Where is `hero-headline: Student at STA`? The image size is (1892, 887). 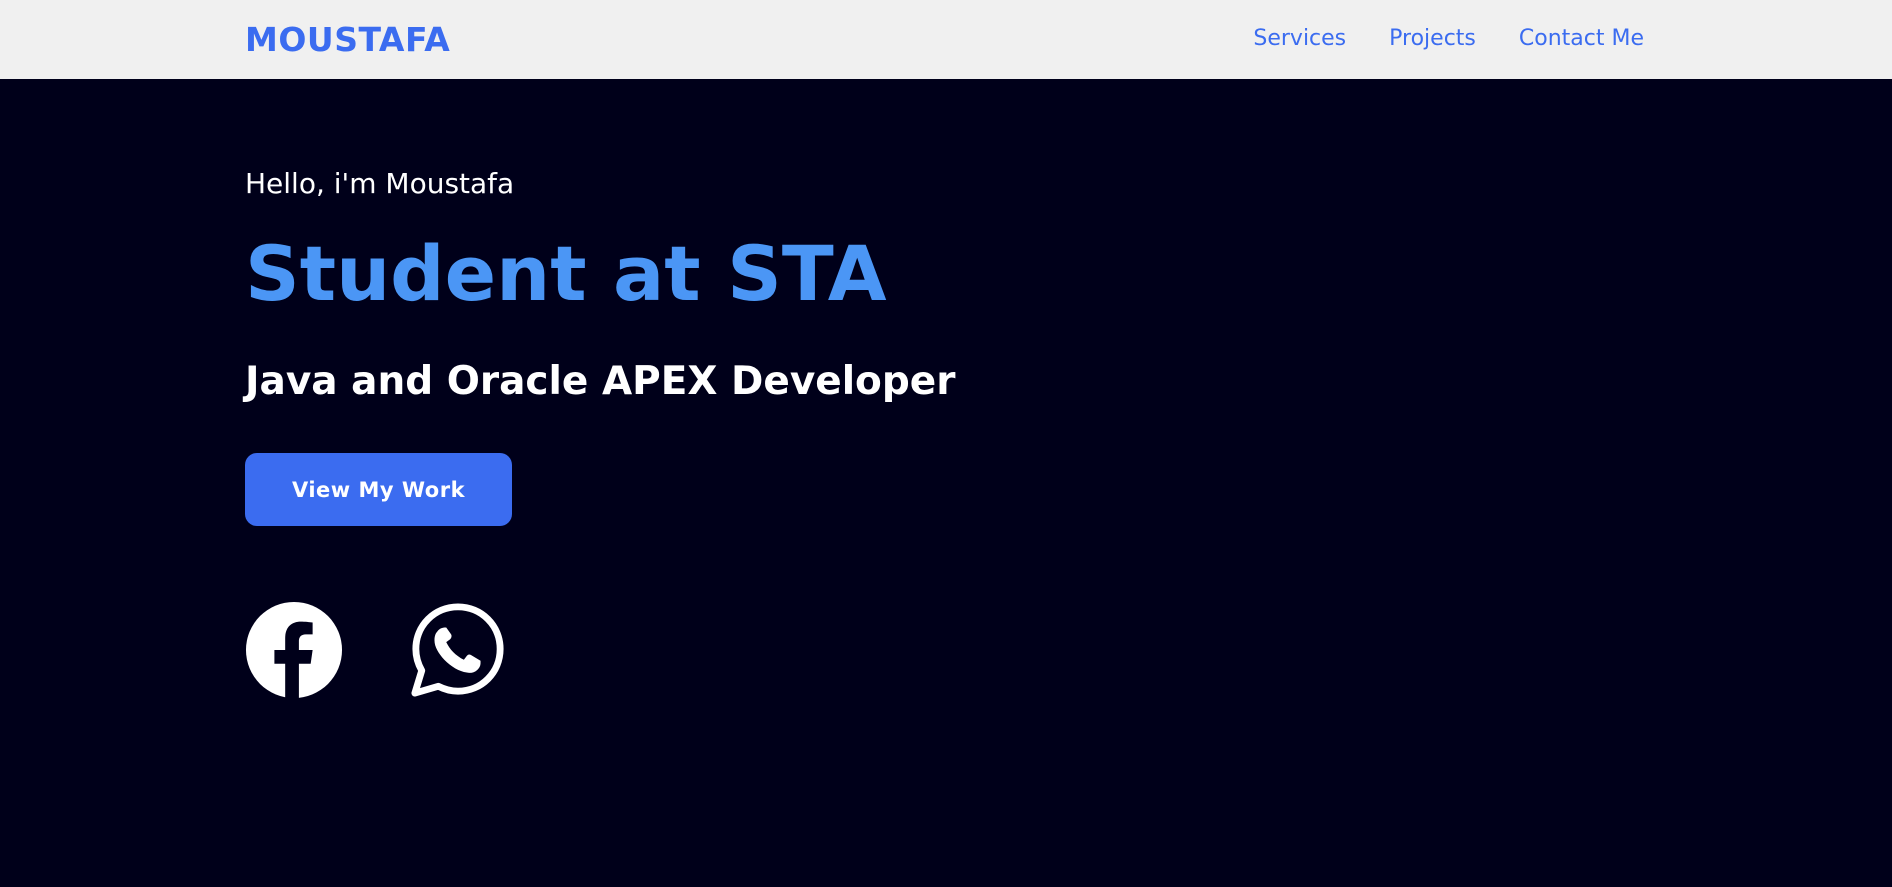 hero-headline: Student at STA is located at coordinates (566, 273).